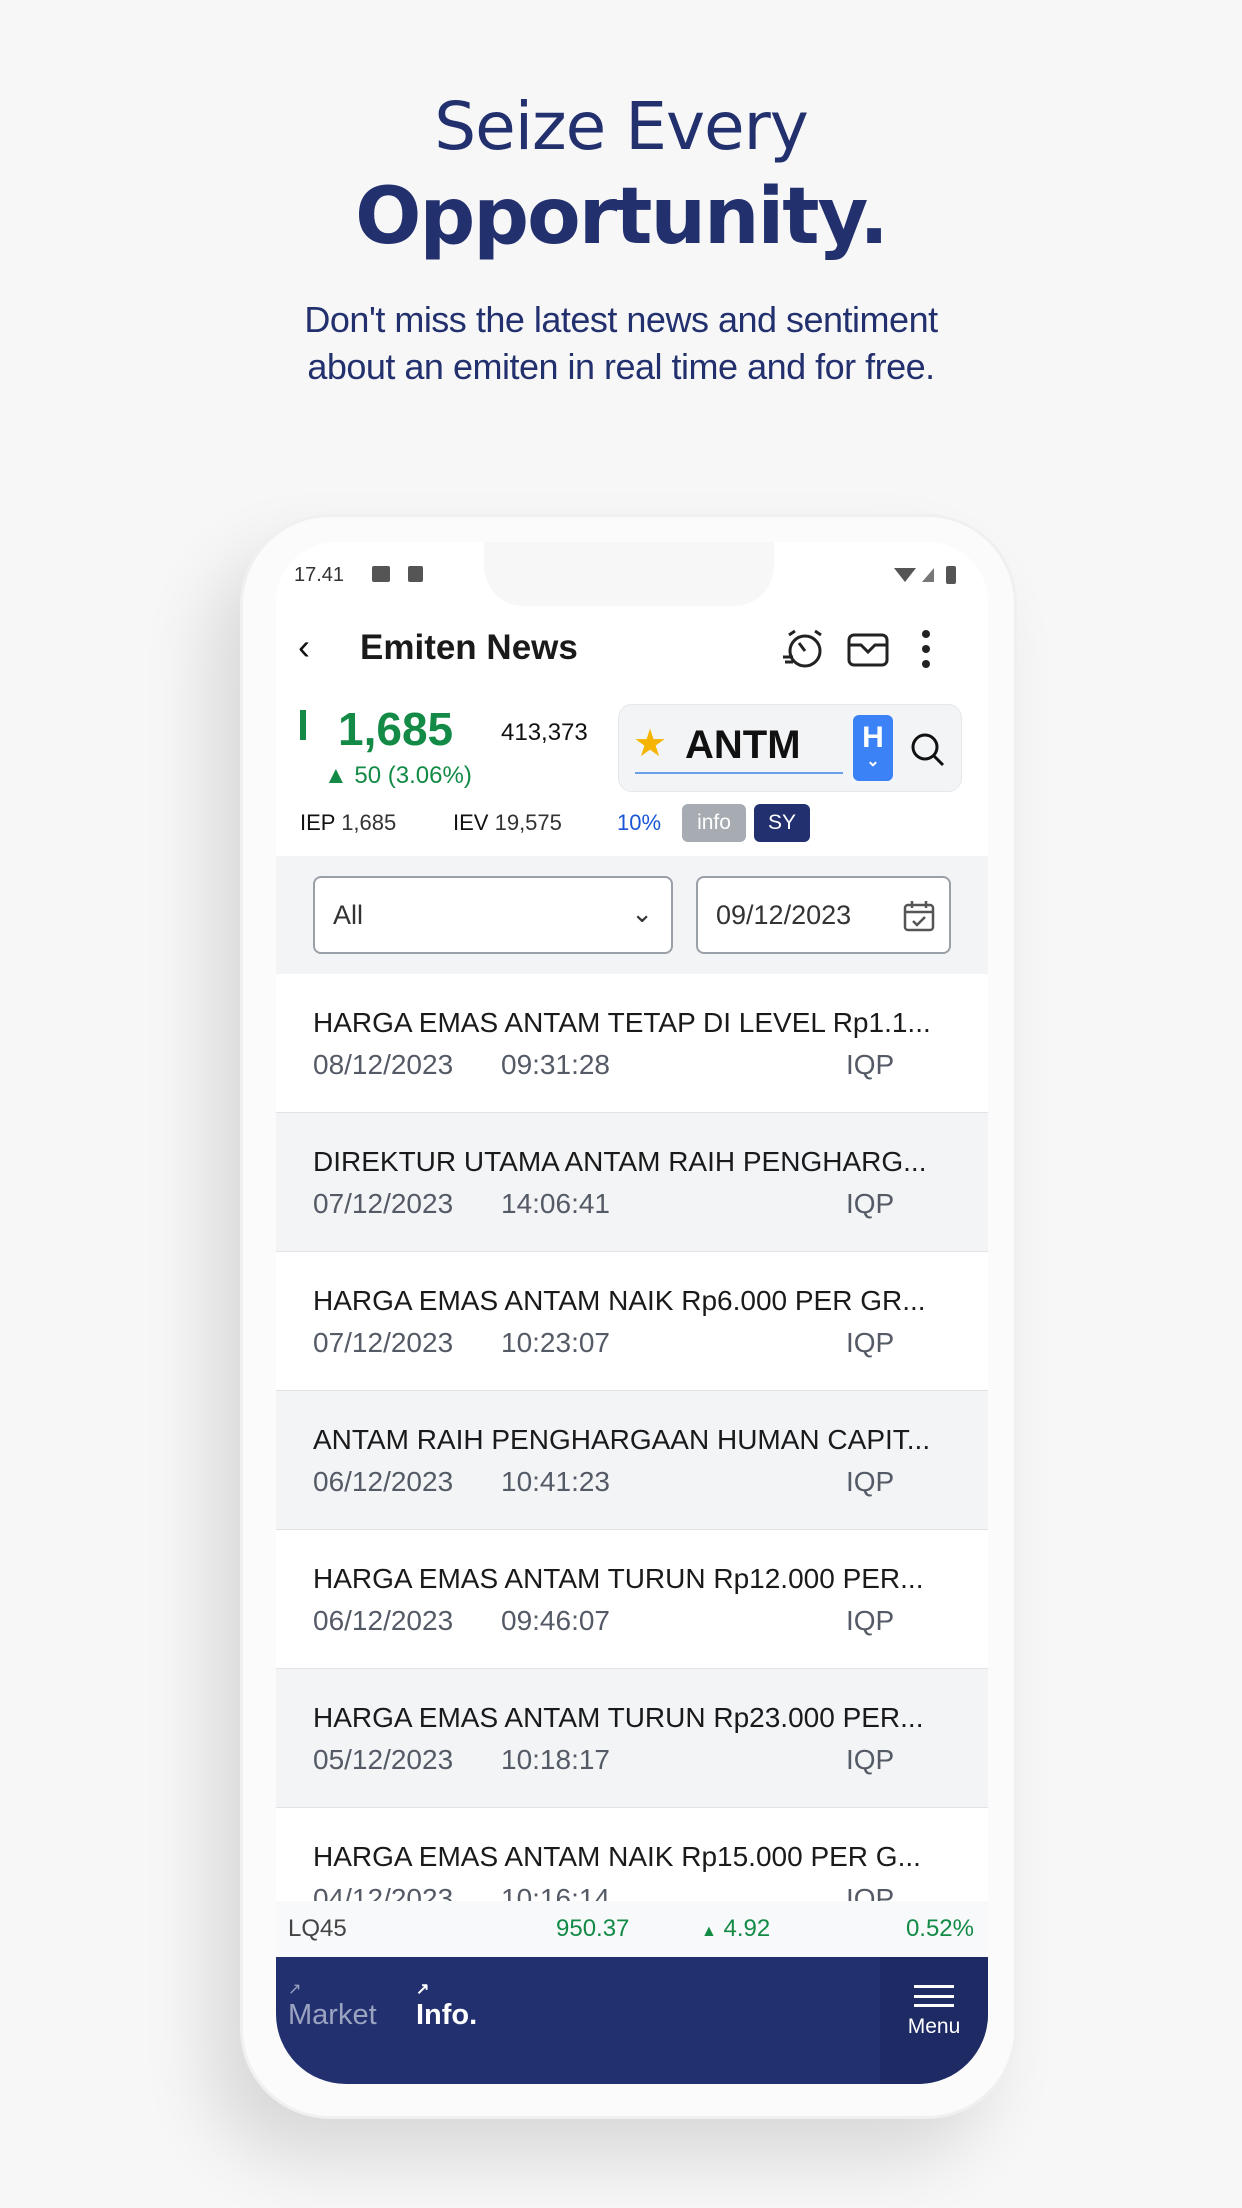 This screenshot has height=2208, width=1242. I want to click on ticker-change: ▲ 4.92, so click(735, 1930).